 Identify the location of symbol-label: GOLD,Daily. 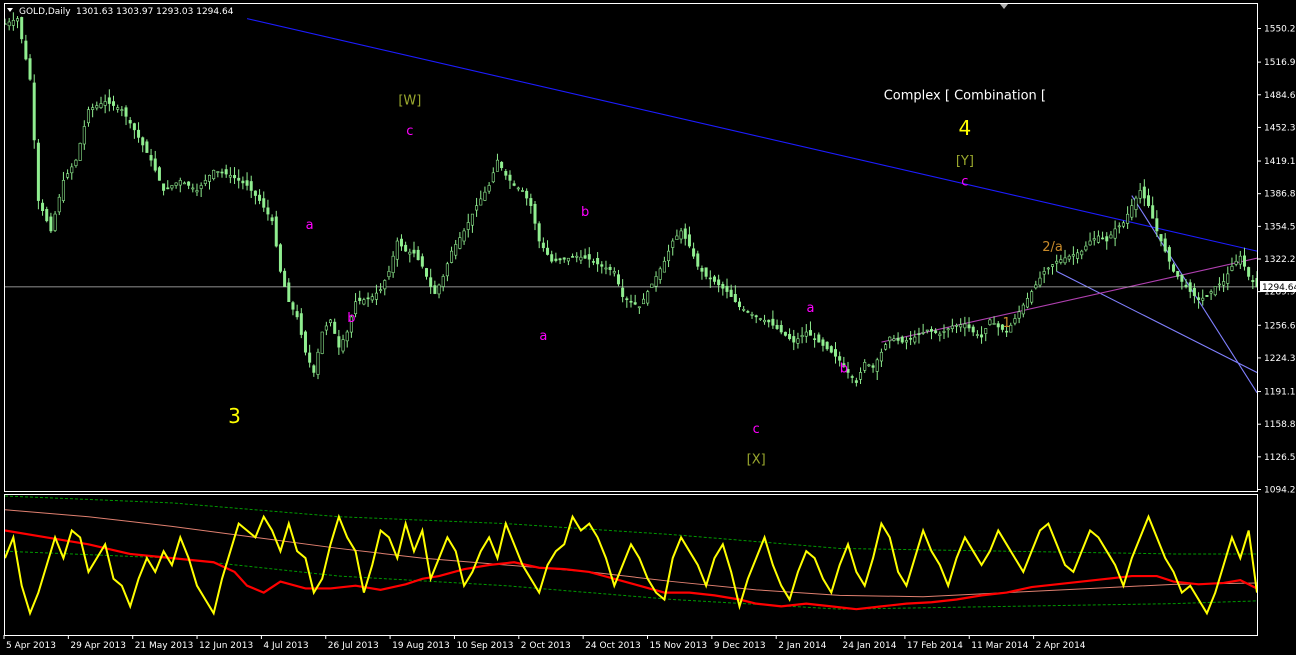
(45, 12).